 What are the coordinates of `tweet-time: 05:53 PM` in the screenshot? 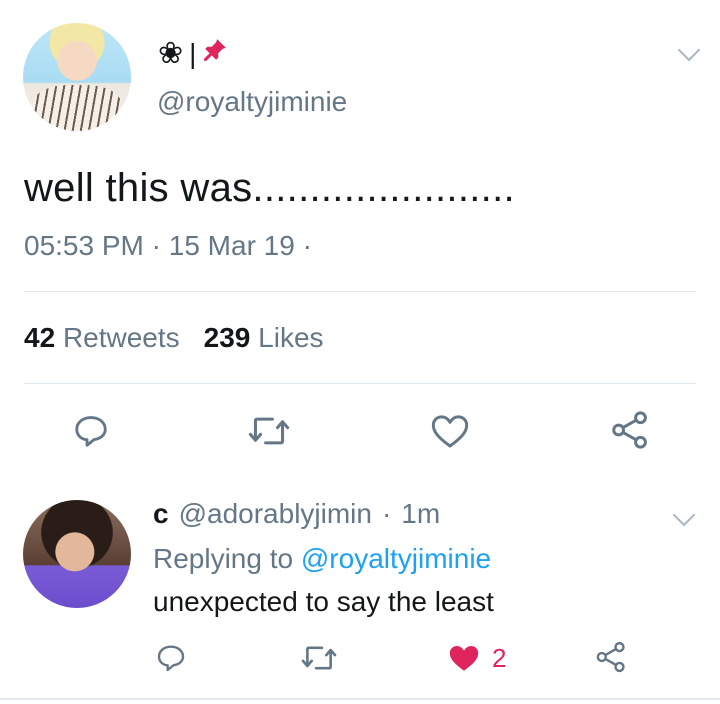 It's located at (84, 245).